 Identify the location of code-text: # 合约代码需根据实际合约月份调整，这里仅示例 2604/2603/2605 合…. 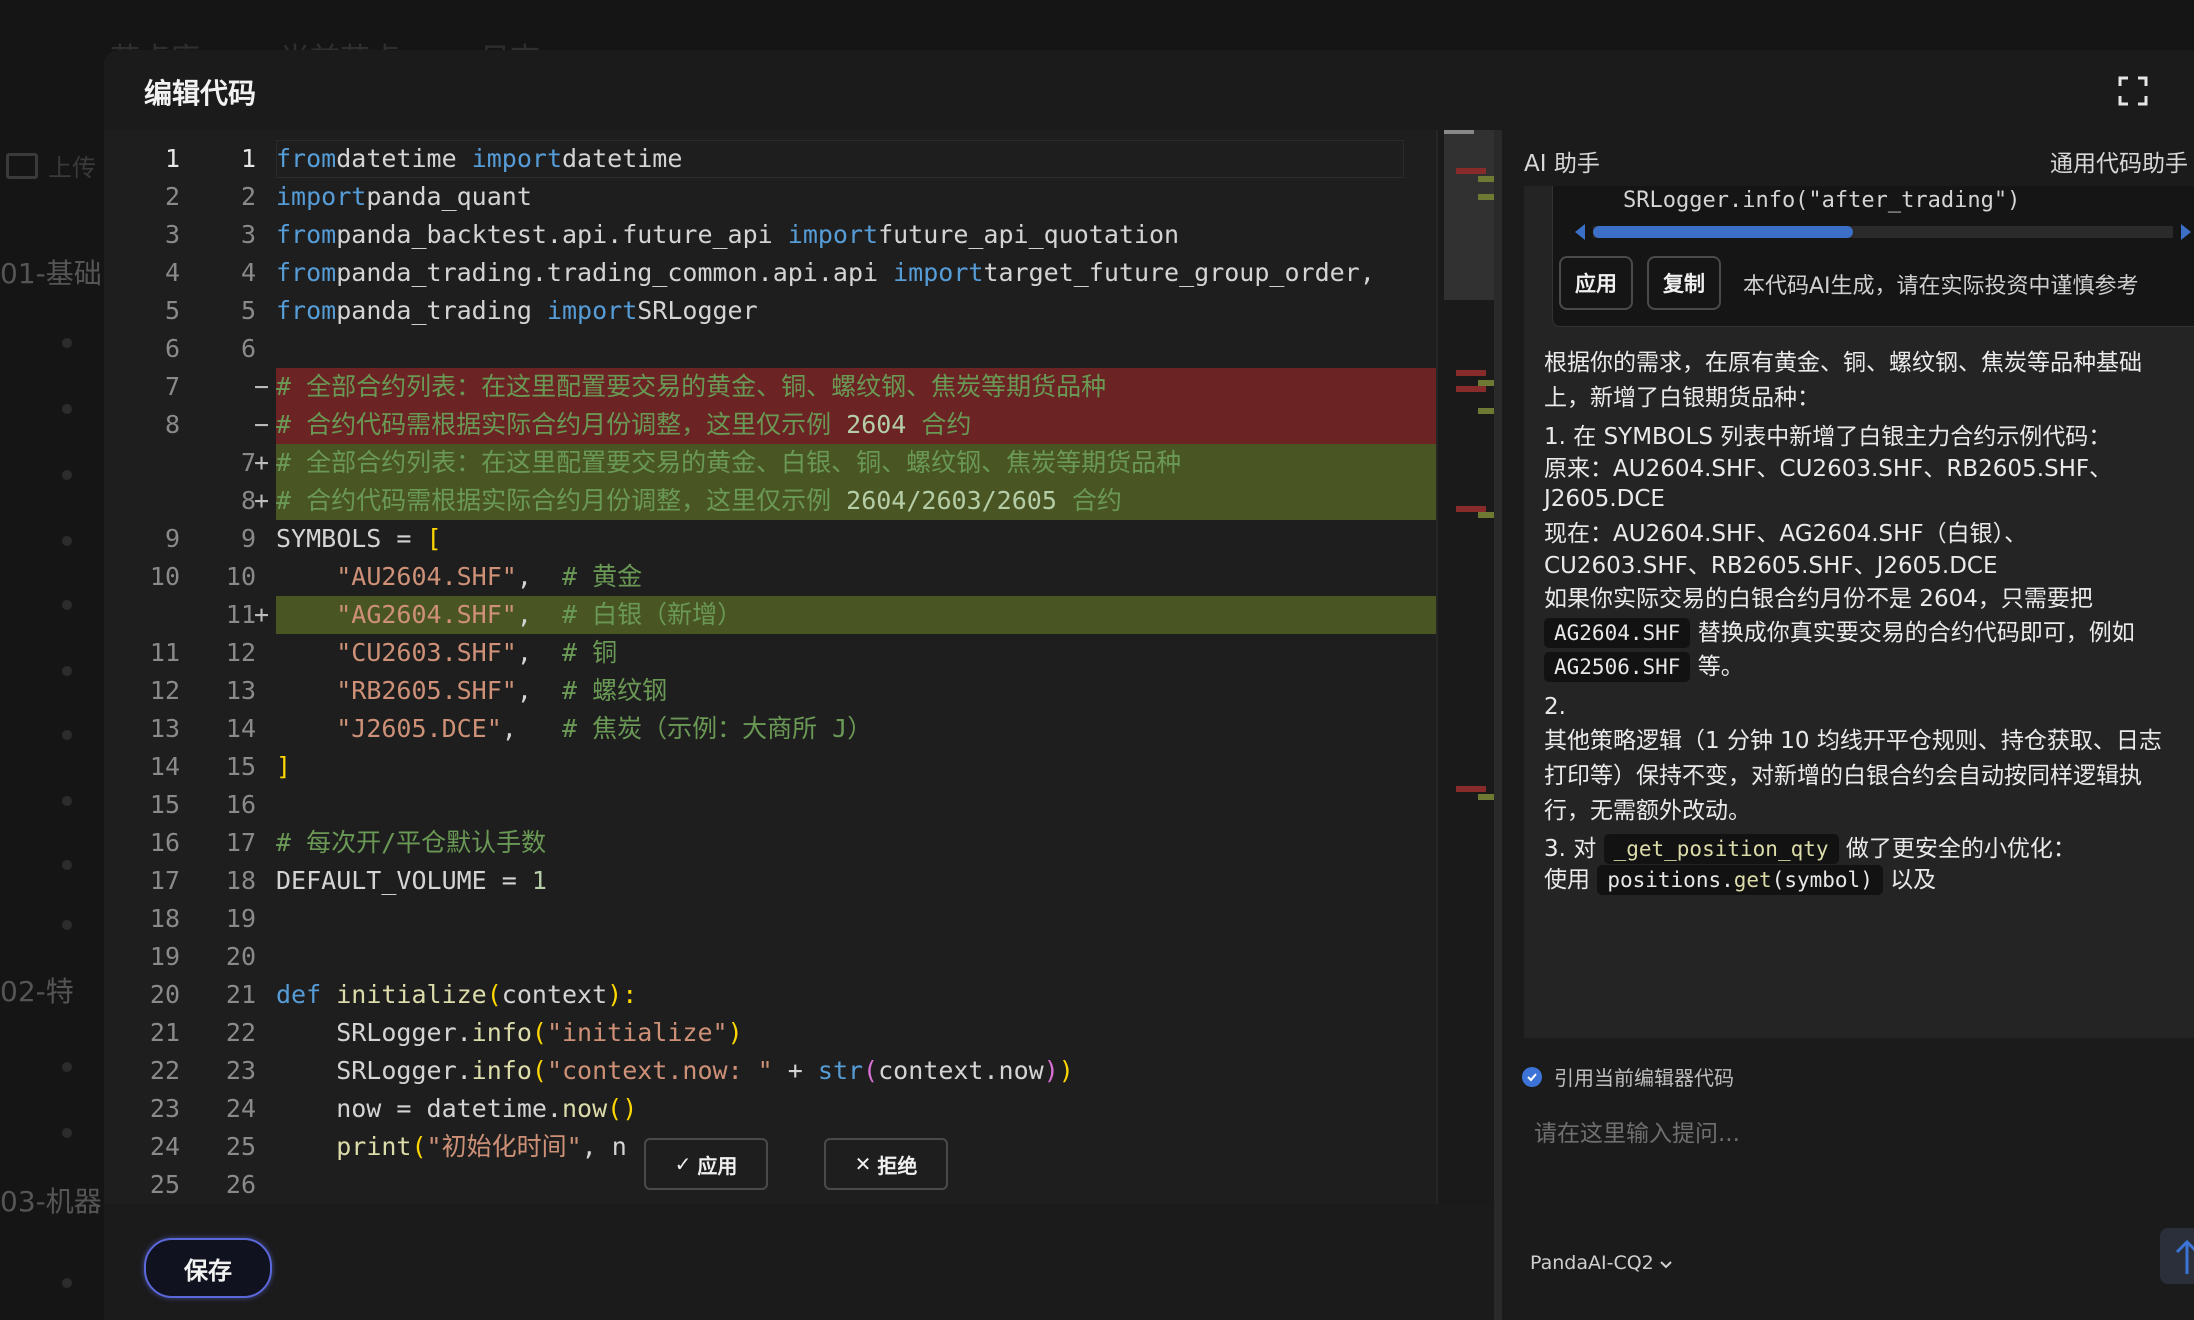
(699, 501).